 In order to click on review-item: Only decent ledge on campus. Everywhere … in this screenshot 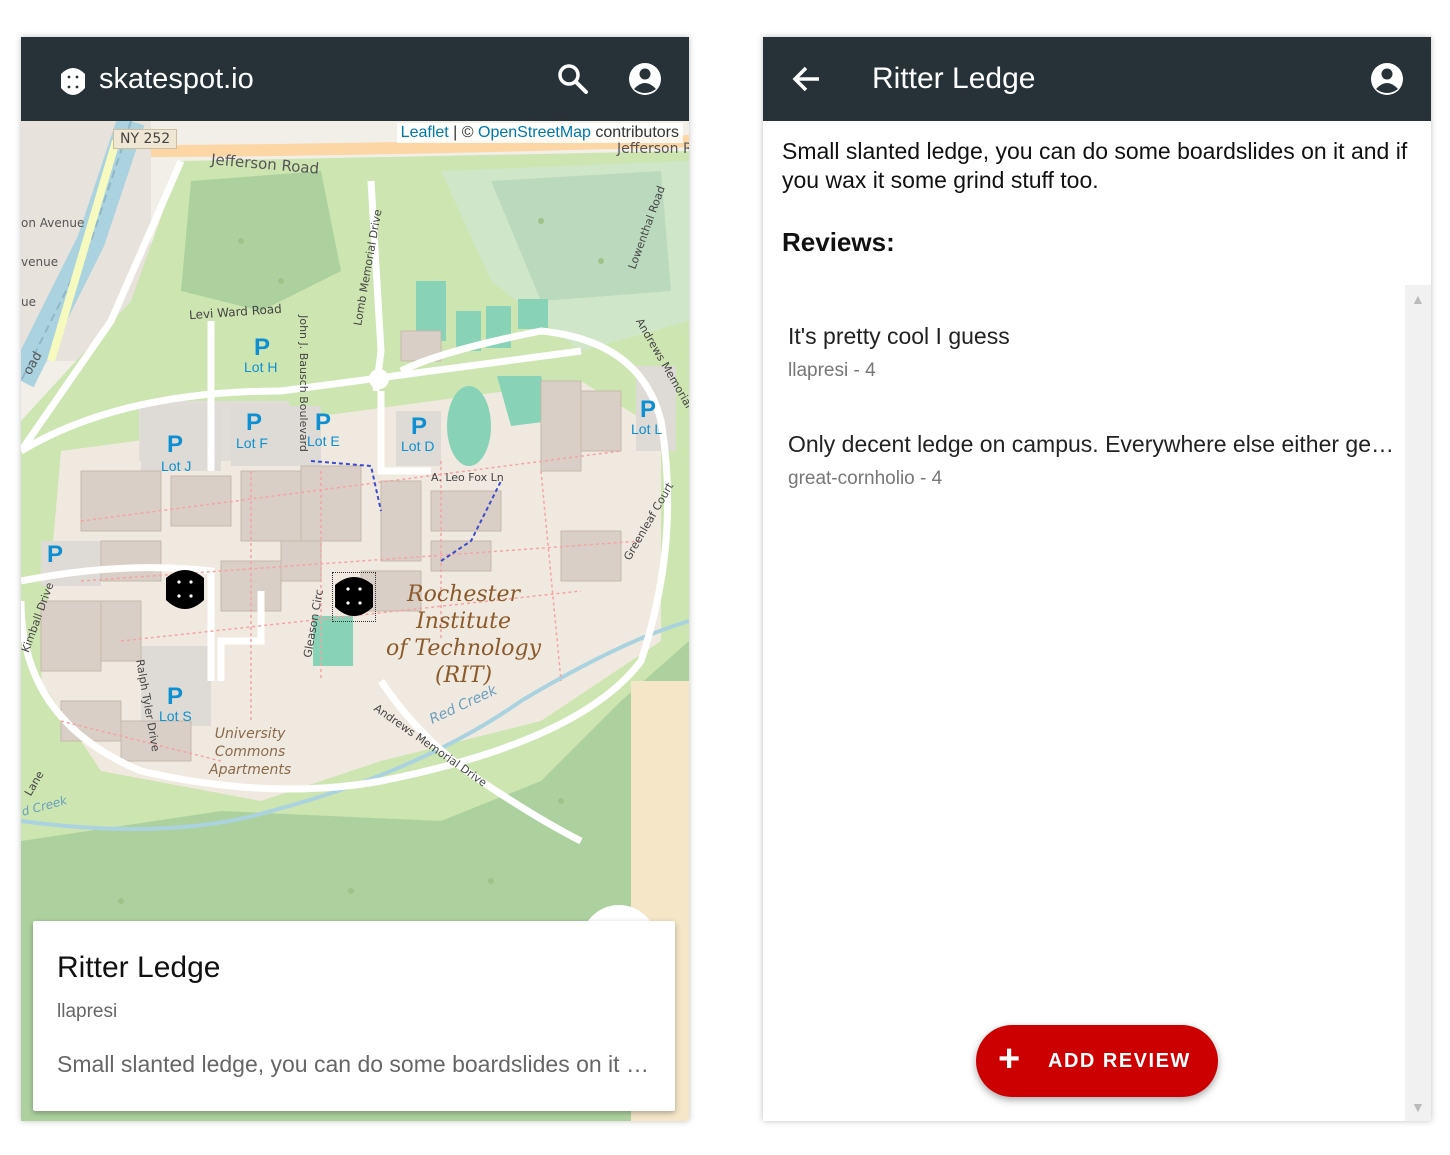, I will do `click(1093, 460)`.